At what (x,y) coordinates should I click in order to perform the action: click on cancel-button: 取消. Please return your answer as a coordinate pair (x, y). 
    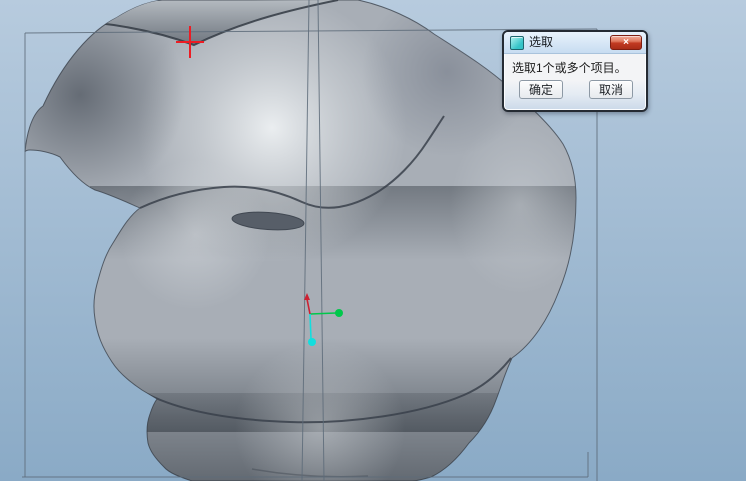
    Looking at the image, I should click on (611, 89).